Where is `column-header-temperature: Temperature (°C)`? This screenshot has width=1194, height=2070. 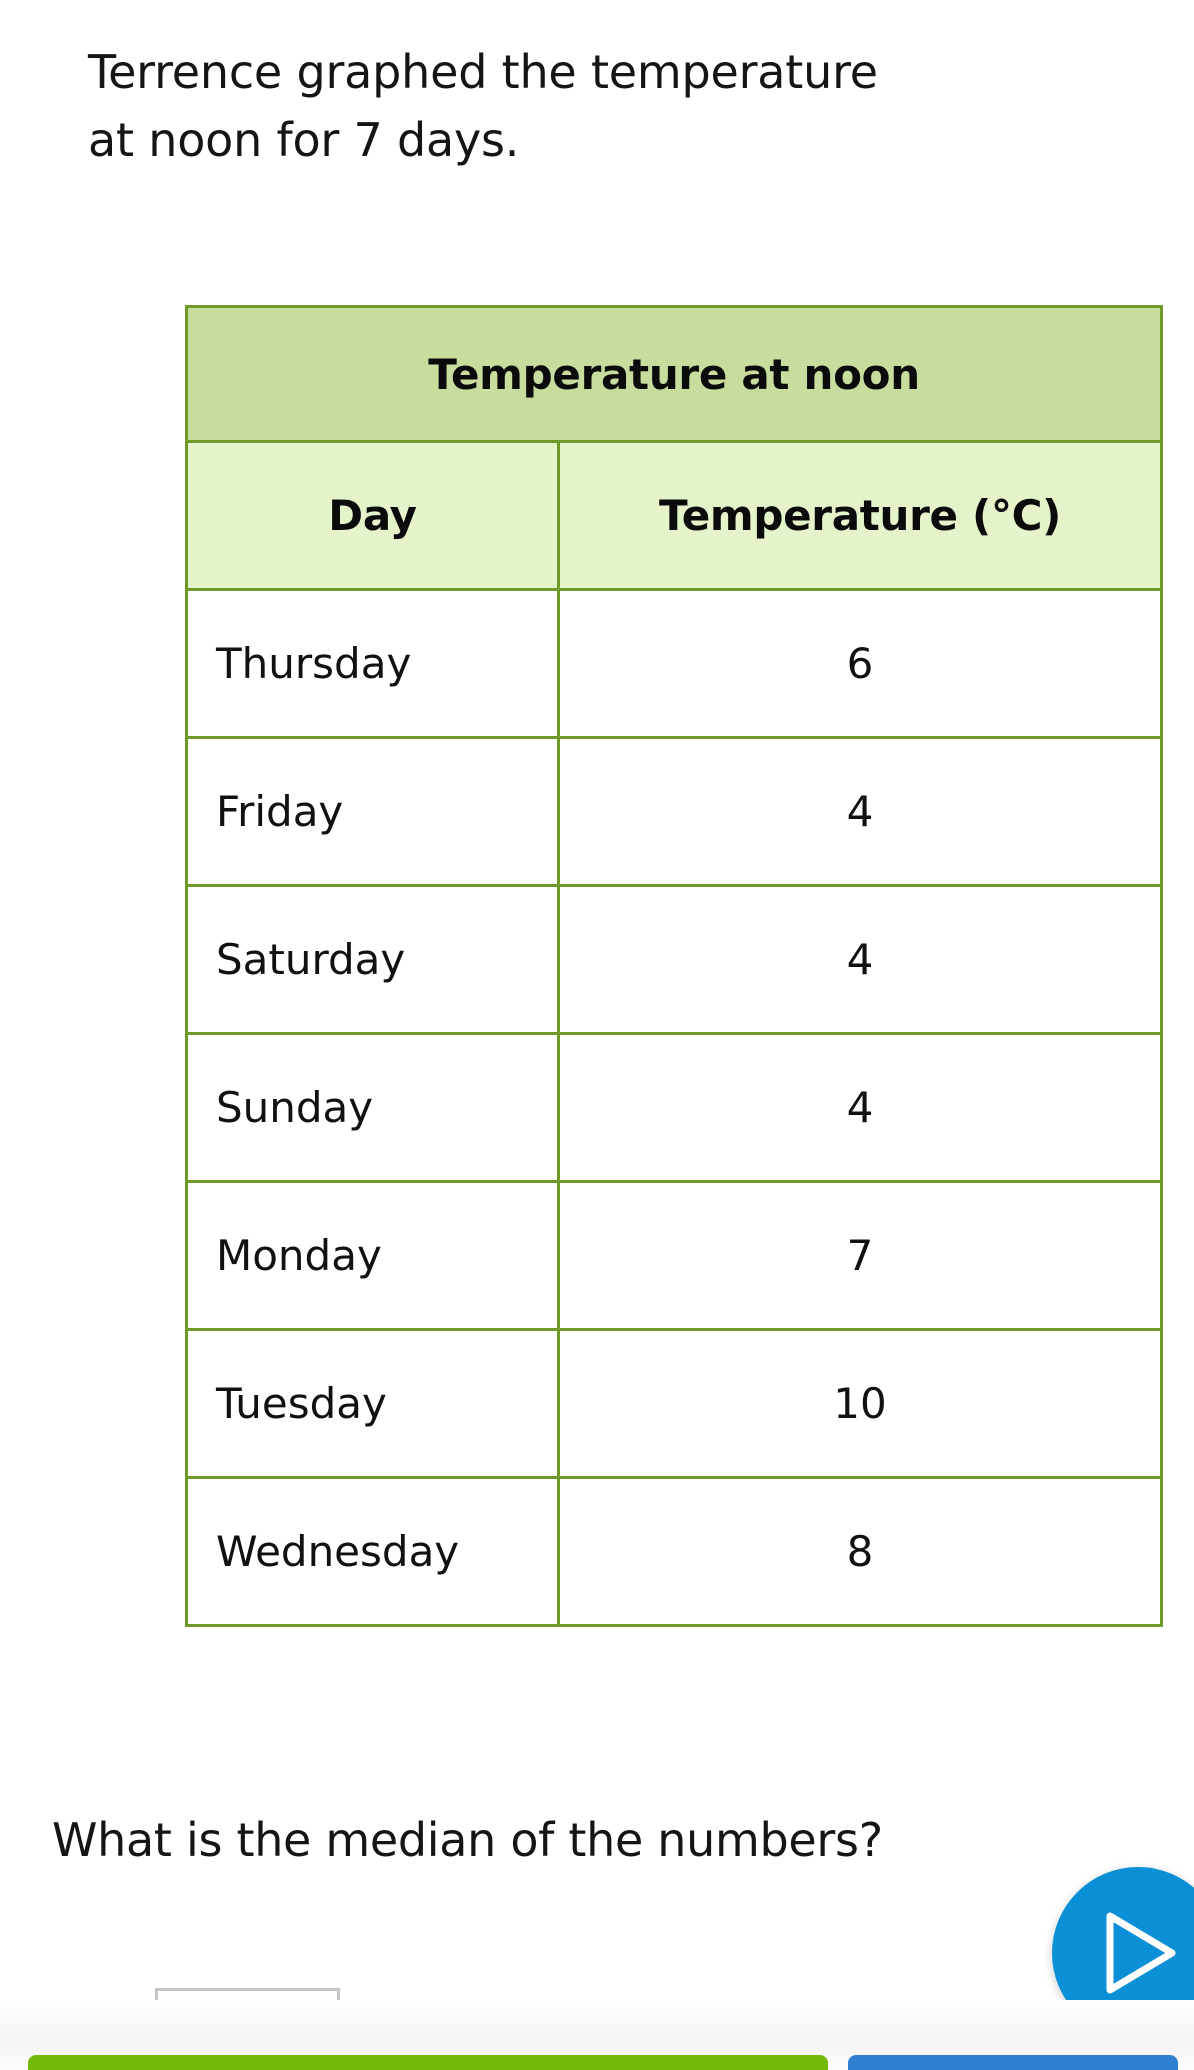 column-header-temperature: Temperature (°C) is located at coordinates (860, 515).